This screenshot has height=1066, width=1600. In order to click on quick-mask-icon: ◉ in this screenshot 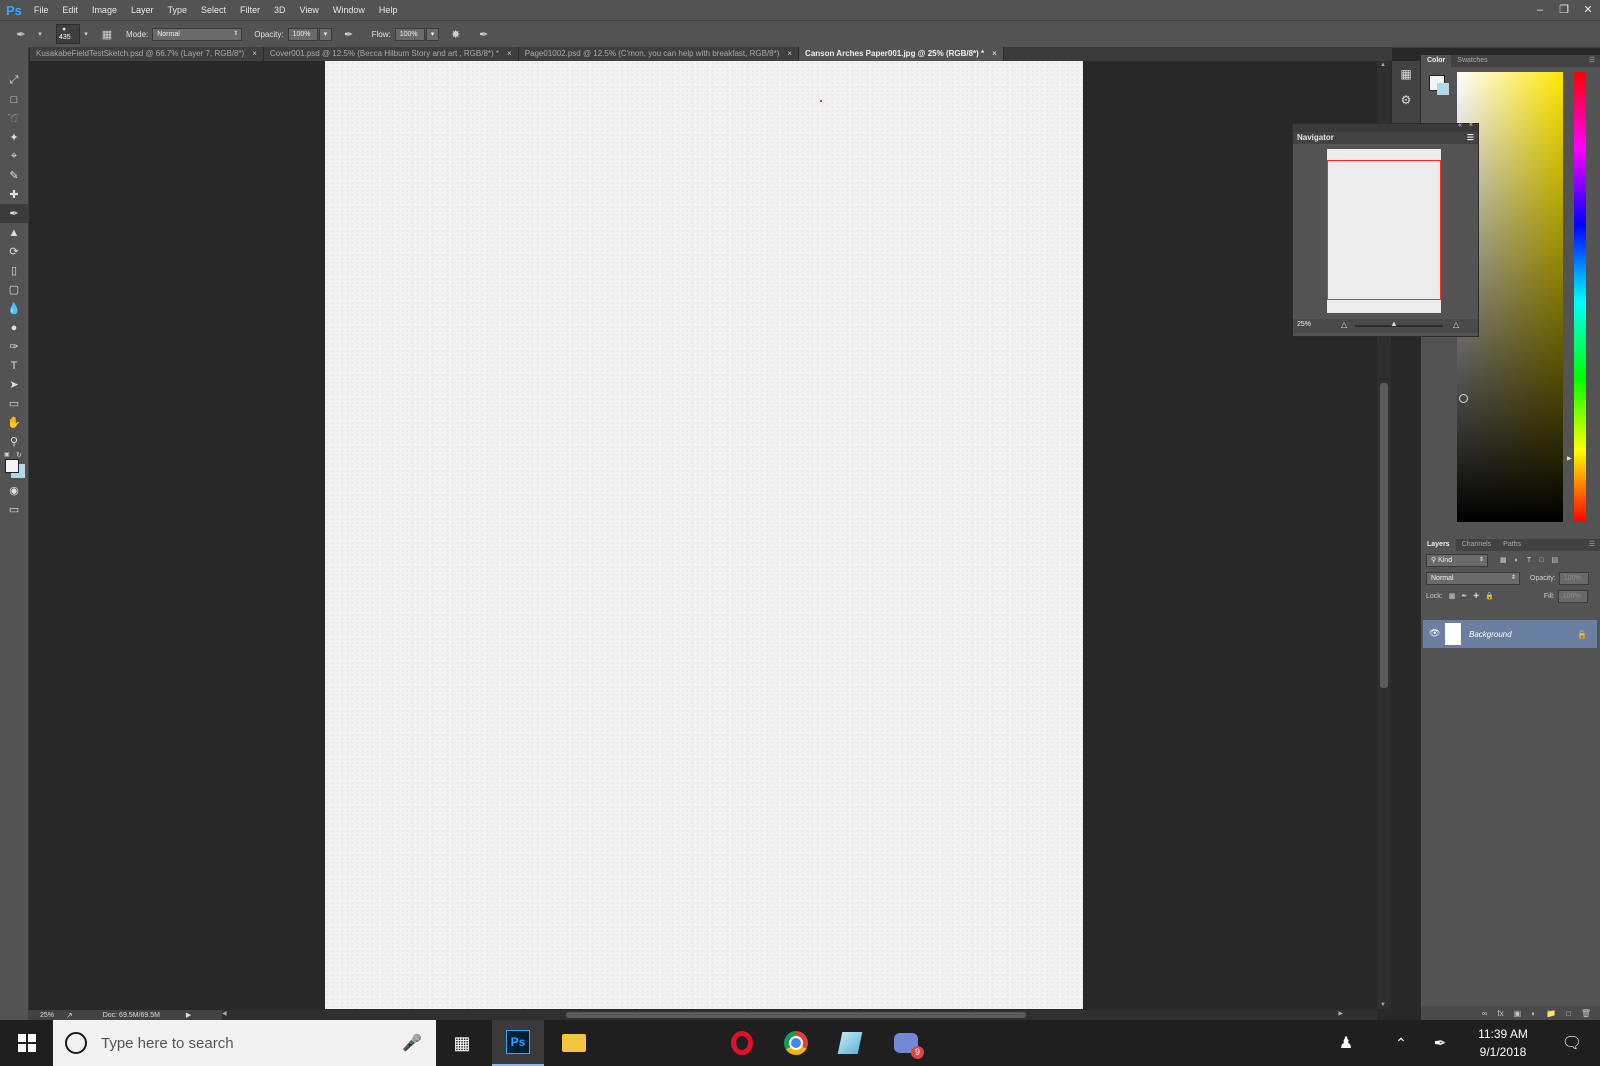, I will do `click(14, 490)`.